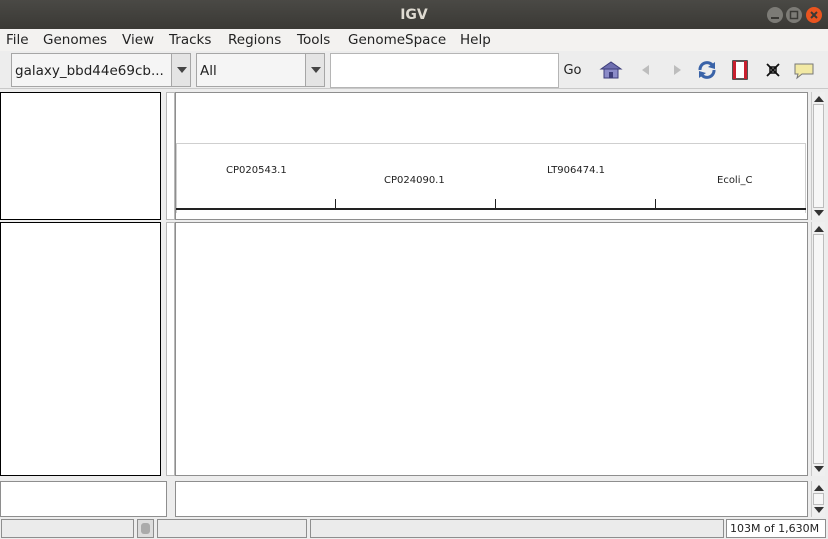 The height and width of the screenshot is (539, 828). Describe the element at coordinates (677, 70) in the screenshot. I see `forward-arrow-icon` at that location.